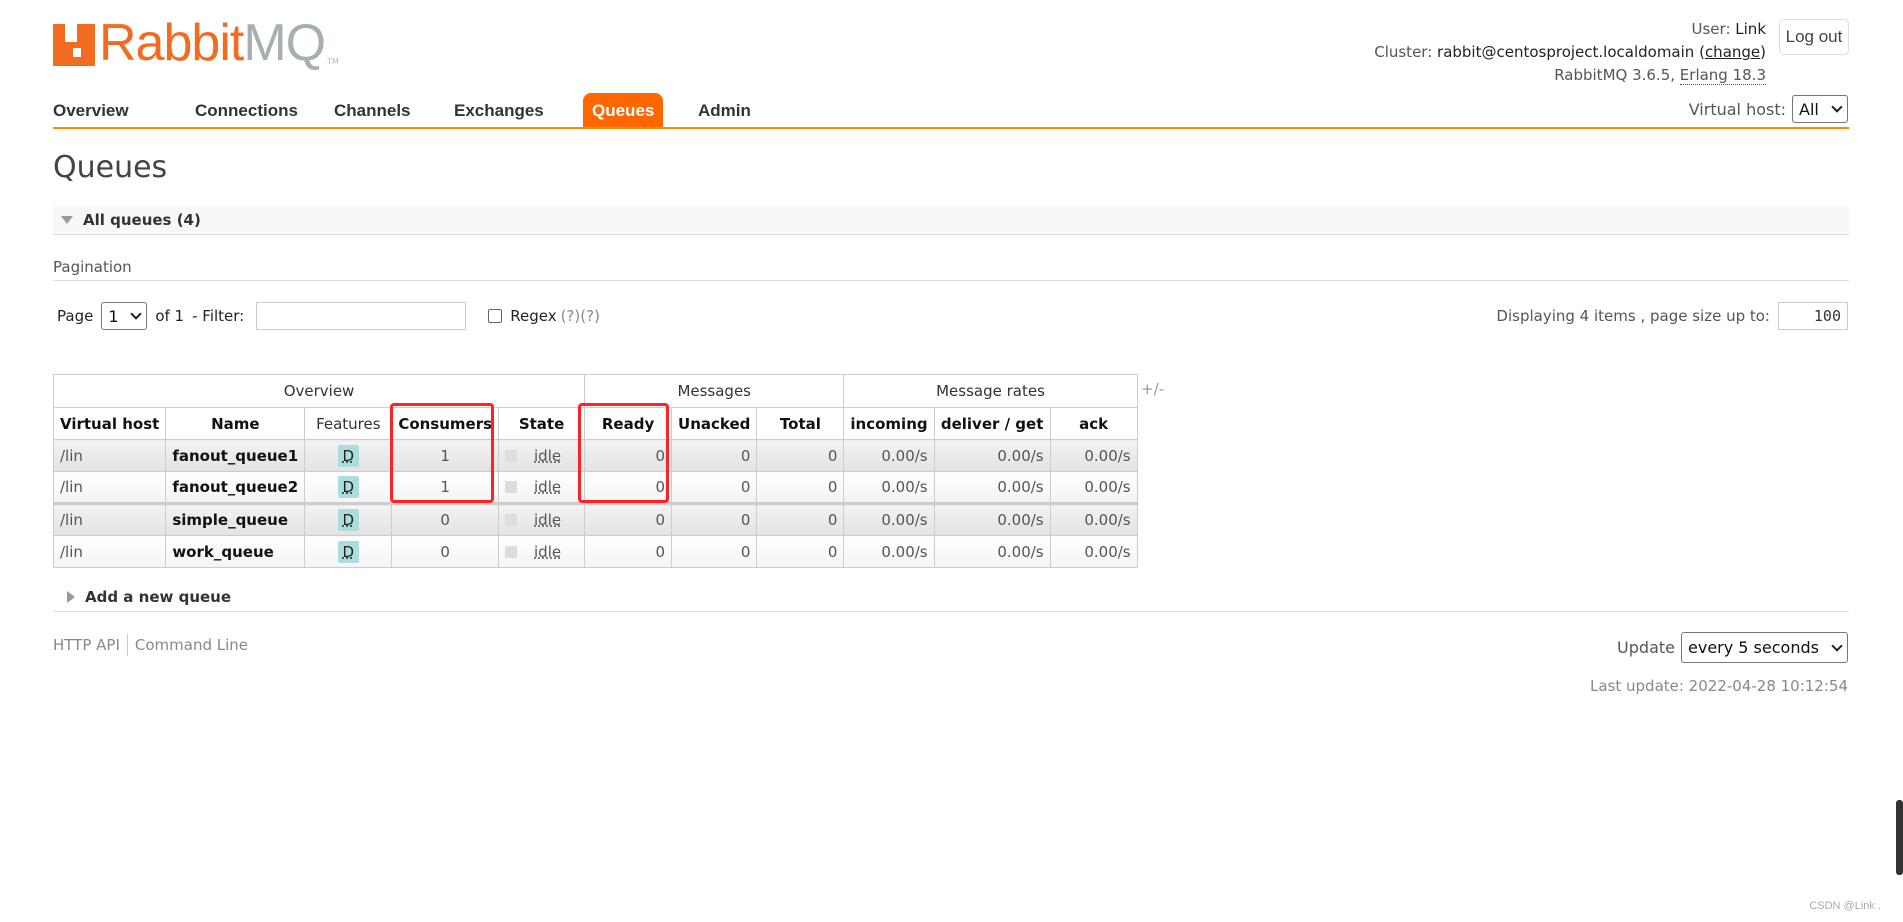 The width and height of the screenshot is (1903, 922). What do you see at coordinates (1809, 109) in the screenshot?
I see `virtual-host-value: All` at bounding box center [1809, 109].